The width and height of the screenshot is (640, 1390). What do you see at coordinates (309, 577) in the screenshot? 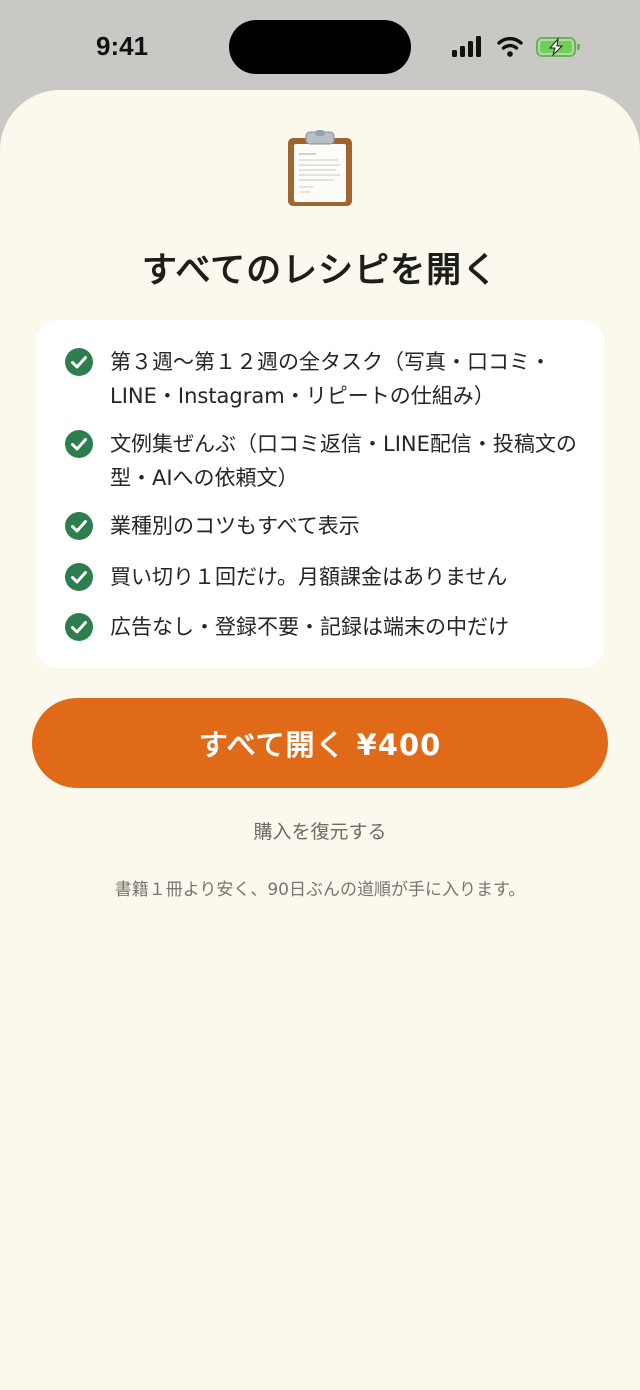
I see `feature-text: 買い切り１回だけ。月額課金はありません` at bounding box center [309, 577].